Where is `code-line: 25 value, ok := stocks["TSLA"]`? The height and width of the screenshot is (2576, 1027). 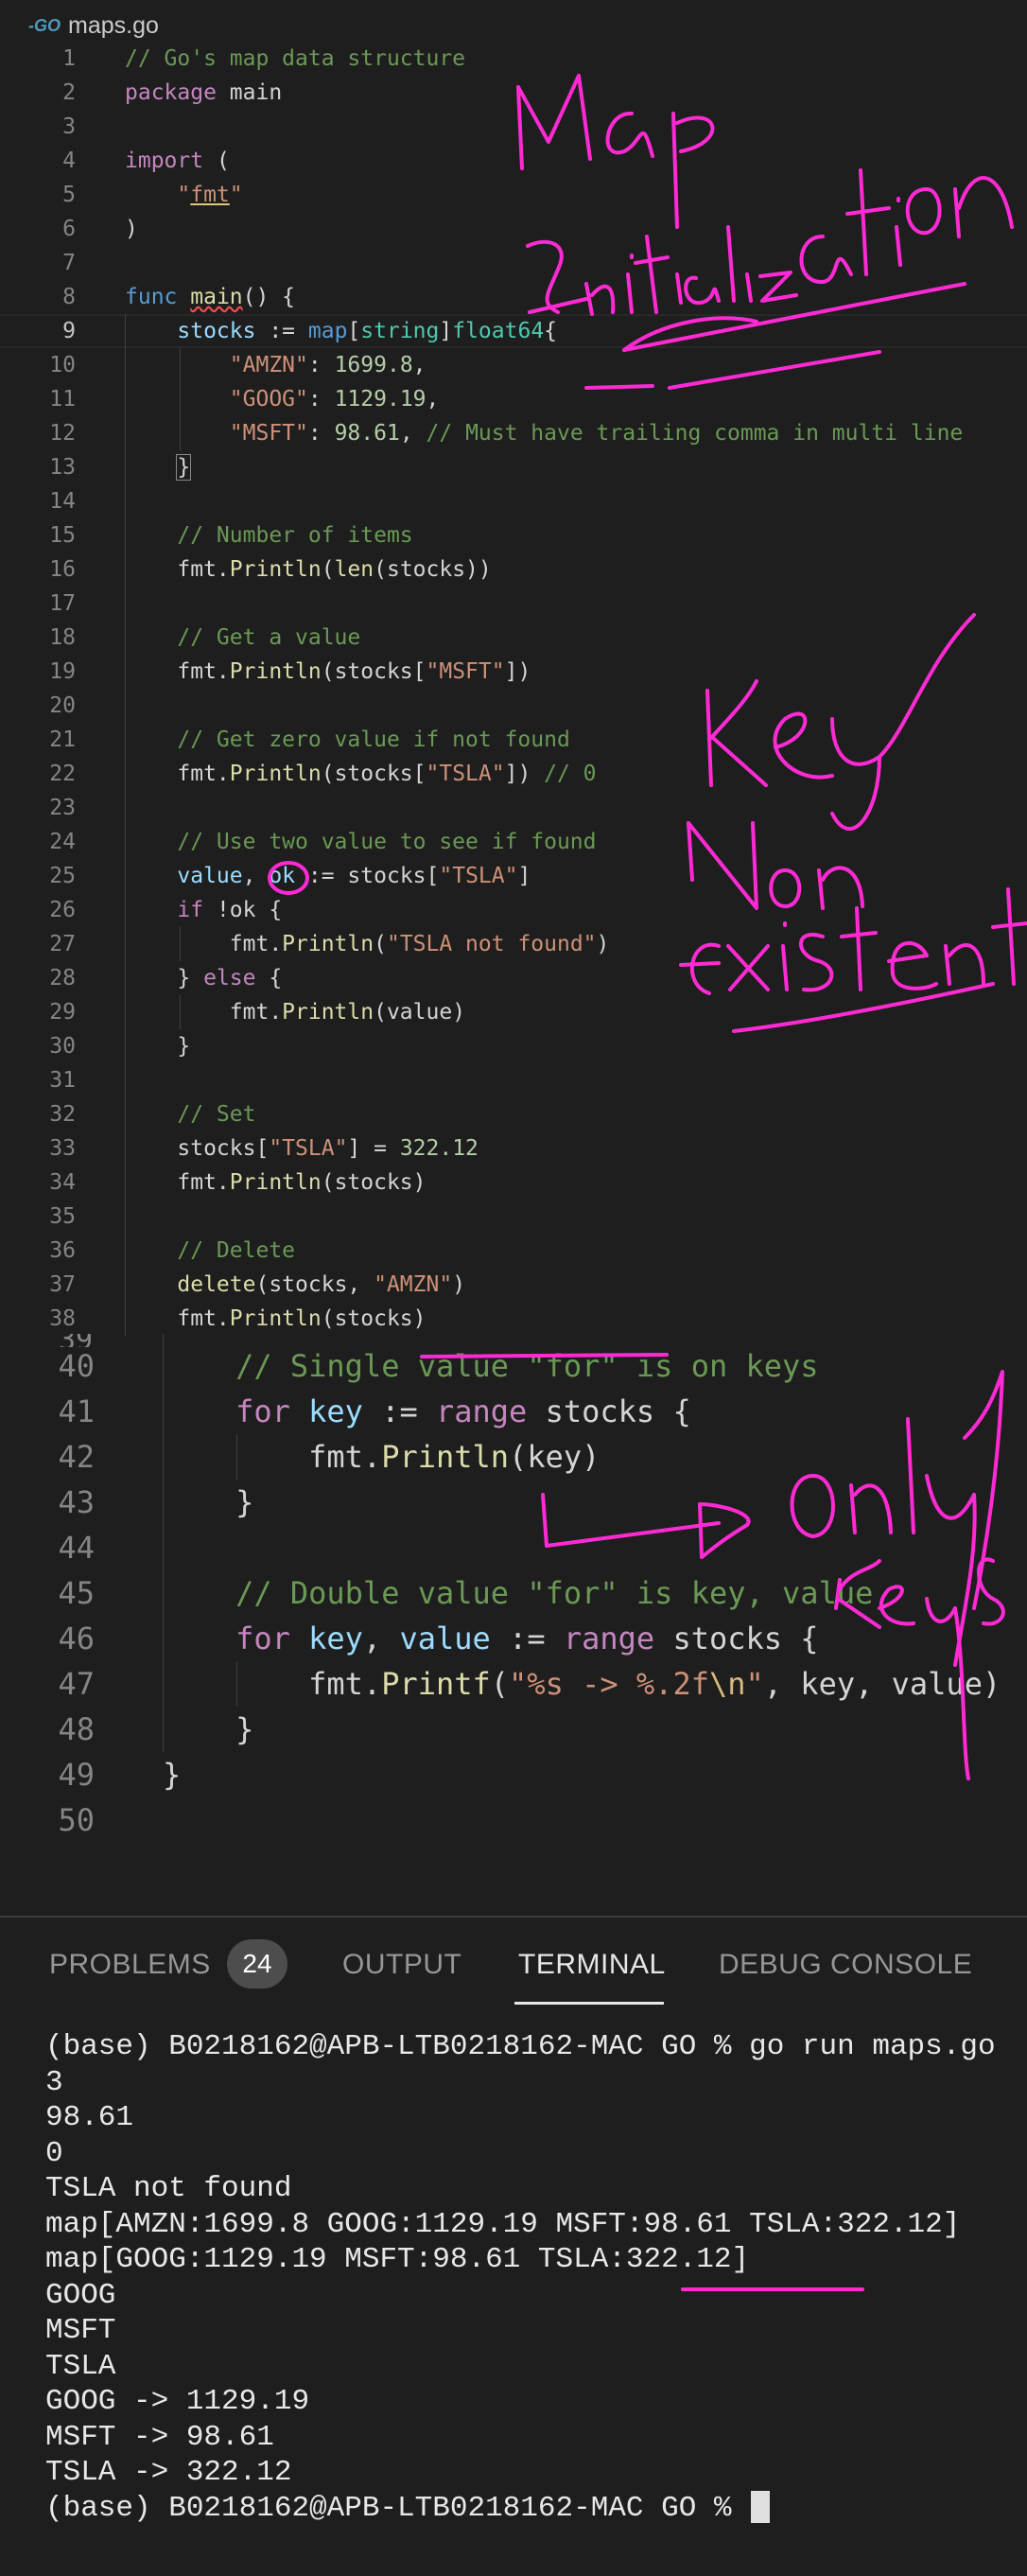 code-line: 25 value, ok := stocks["TSLA"] is located at coordinates (513, 876).